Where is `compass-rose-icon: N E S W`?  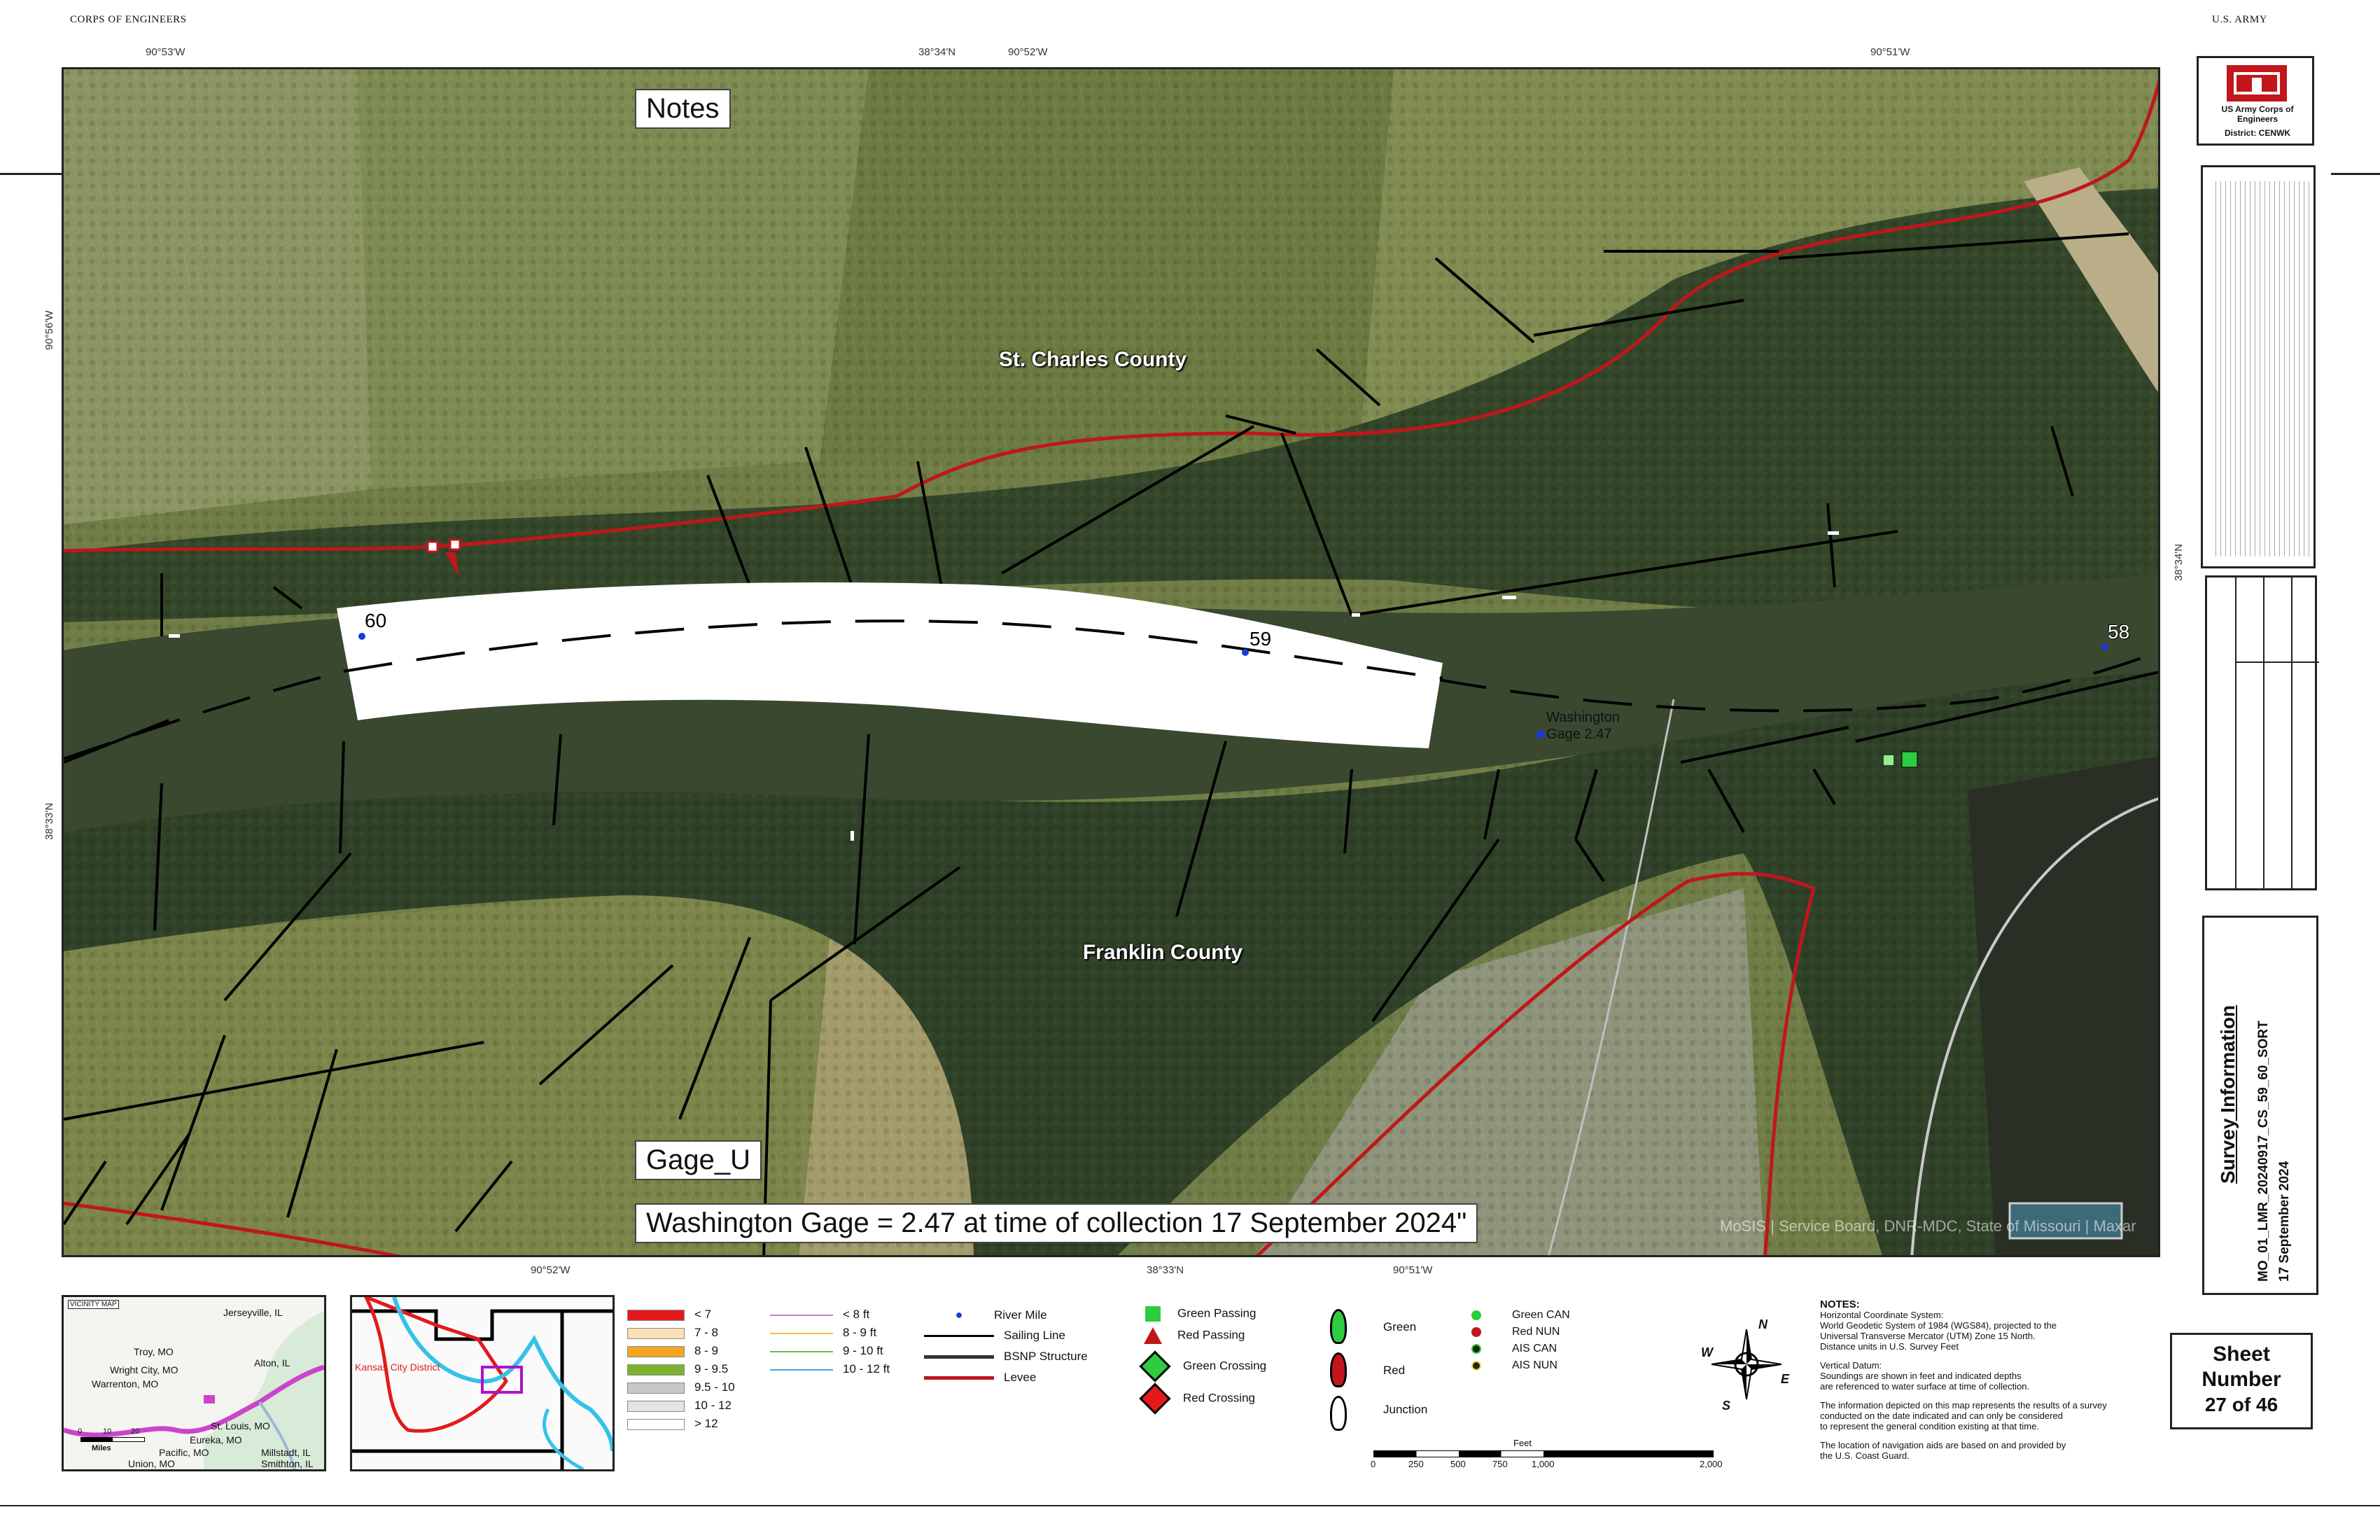 compass-rose-icon: N E S W is located at coordinates (1745, 1365).